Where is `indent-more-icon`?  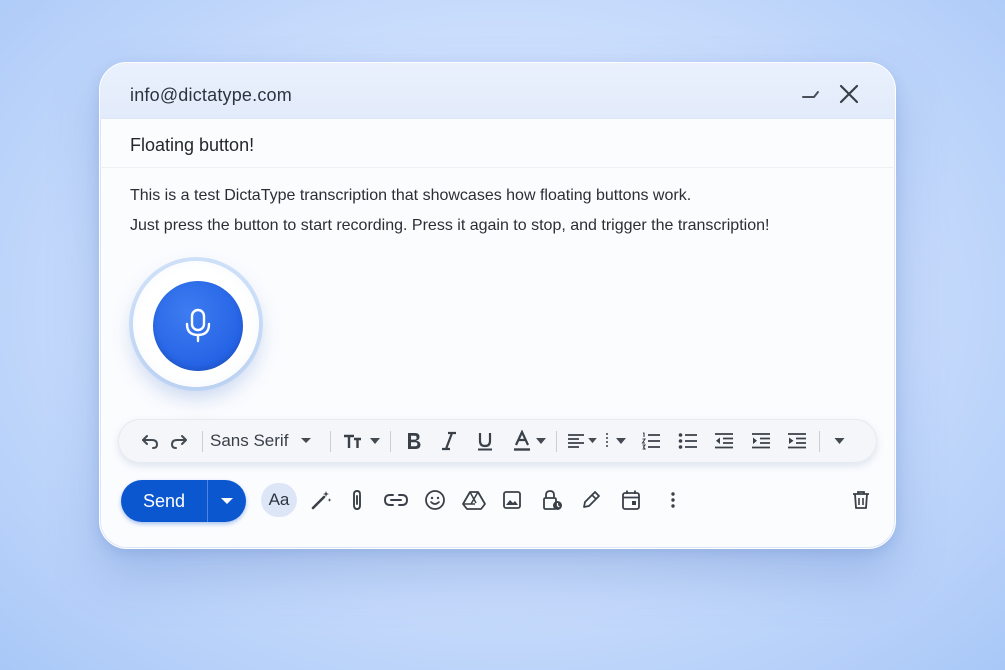
indent-more-icon is located at coordinates (761, 441).